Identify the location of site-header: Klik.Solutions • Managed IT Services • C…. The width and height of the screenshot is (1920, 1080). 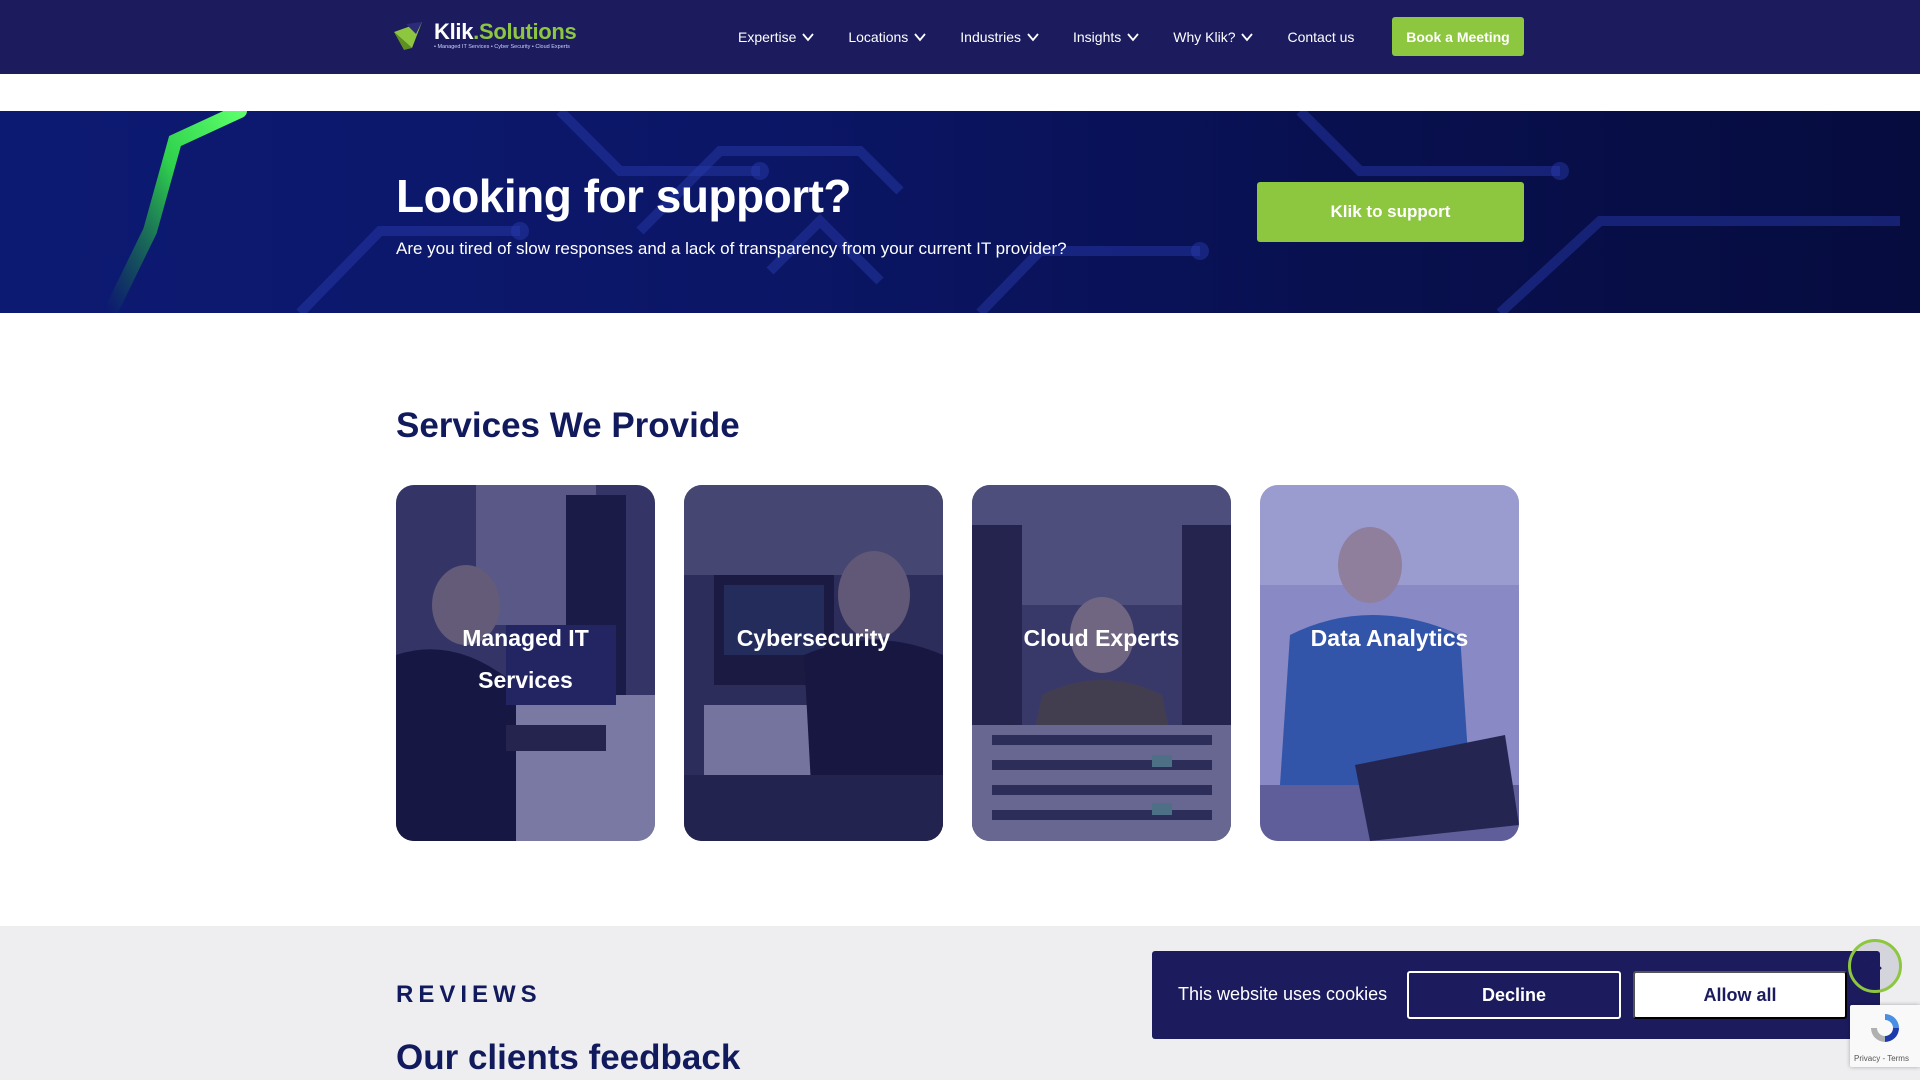
(960, 37).